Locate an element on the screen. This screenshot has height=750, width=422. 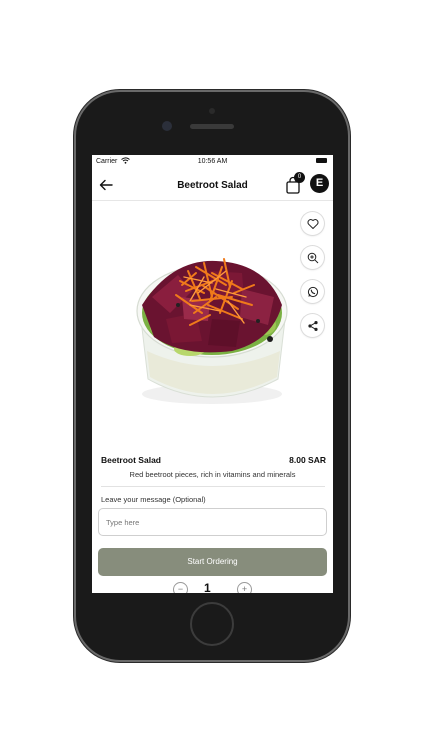
zoom-button is located at coordinates (312, 257).